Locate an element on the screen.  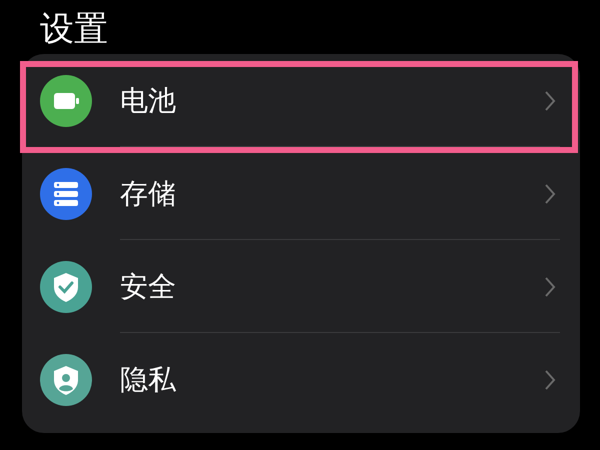
item-label: 安全 is located at coordinates (148, 286).